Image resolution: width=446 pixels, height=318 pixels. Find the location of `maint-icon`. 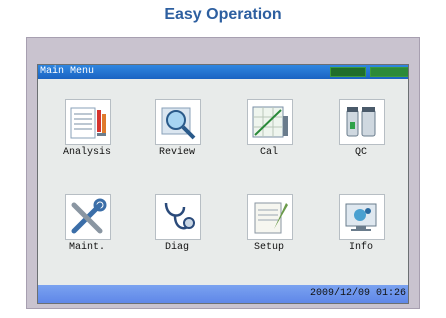

maint-icon is located at coordinates (88, 217).